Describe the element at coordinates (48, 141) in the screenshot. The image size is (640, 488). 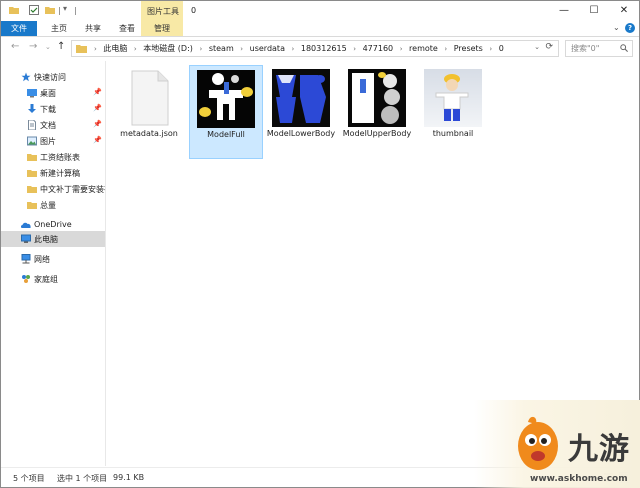
I see `sidebar-item-label: 图片` at that location.